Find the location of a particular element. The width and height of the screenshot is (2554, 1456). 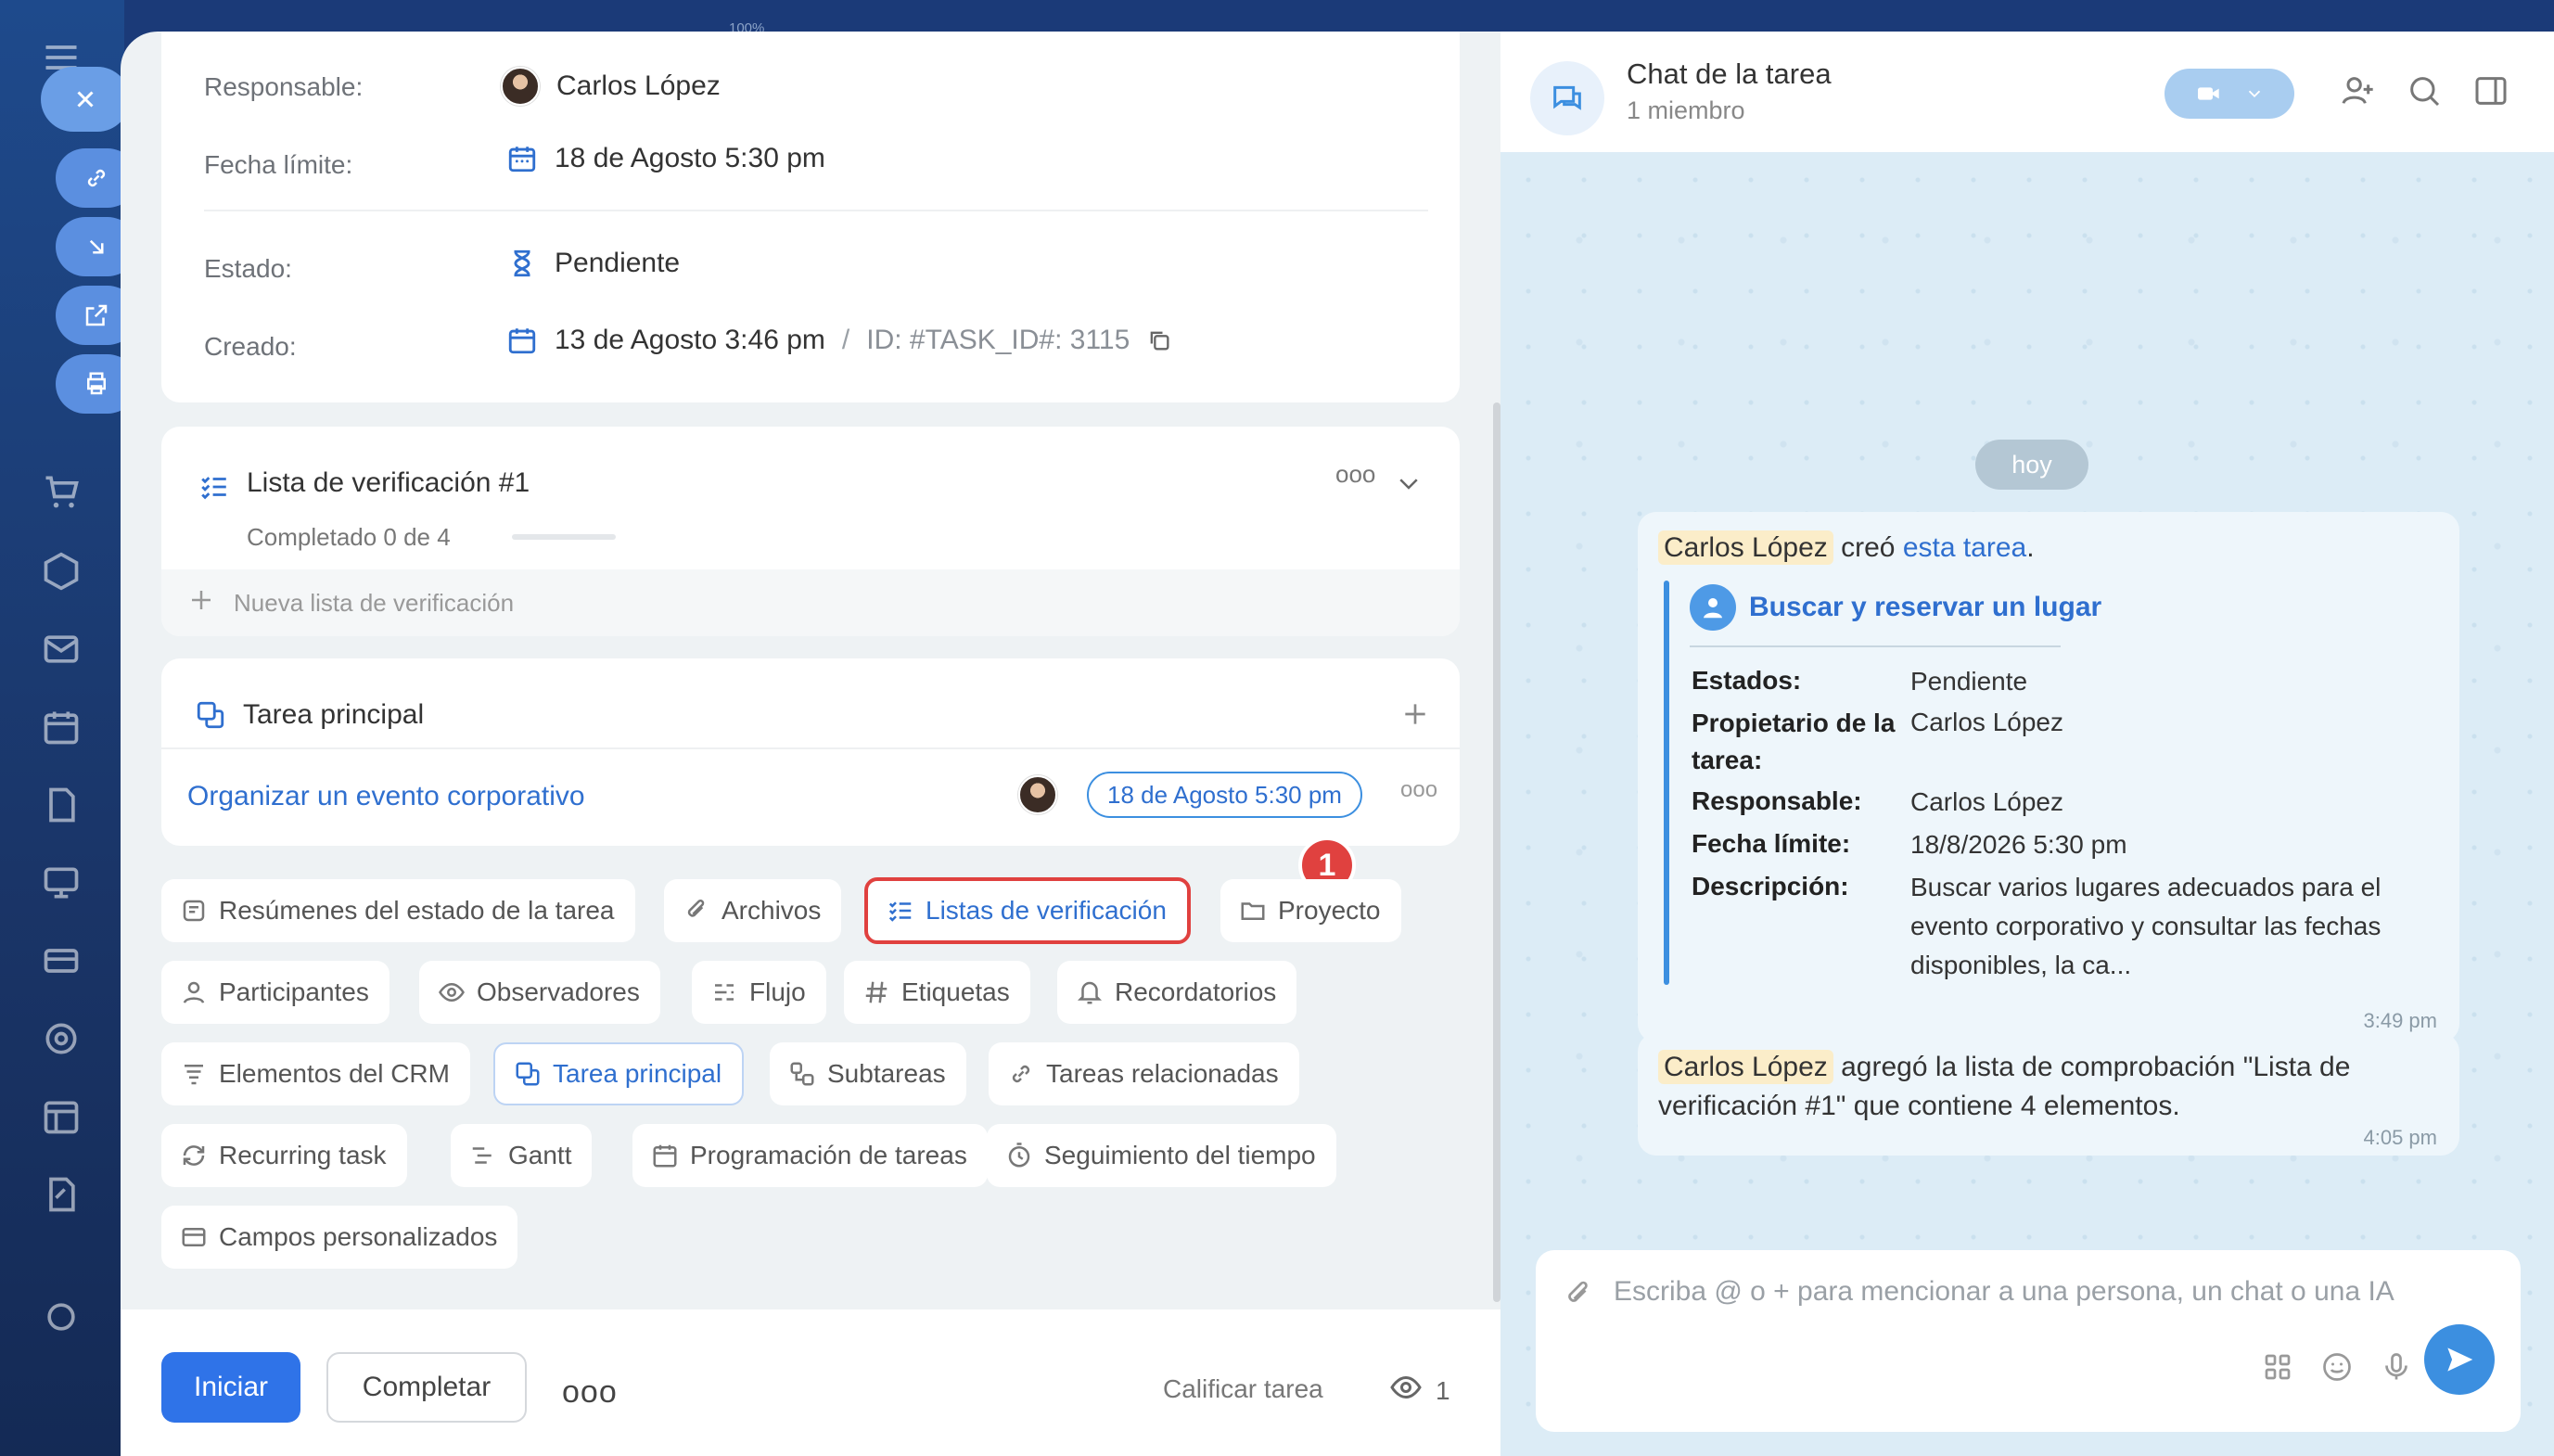

folder-icon is located at coordinates (1253, 911).